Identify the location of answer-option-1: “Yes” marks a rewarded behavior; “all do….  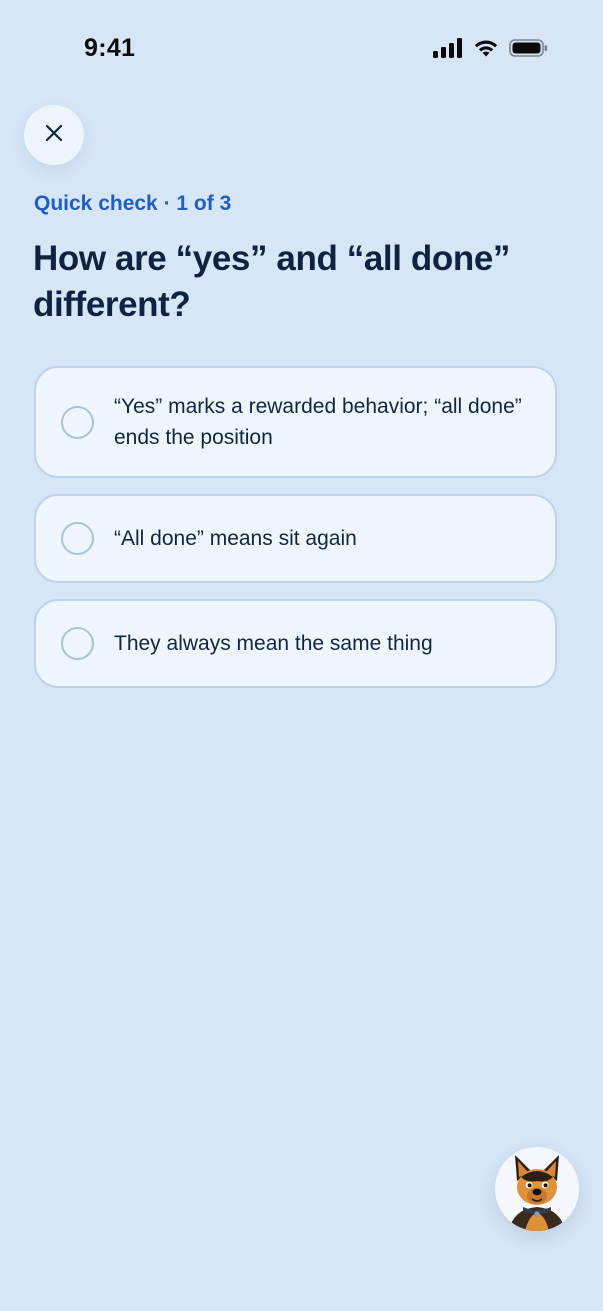
(295, 422).